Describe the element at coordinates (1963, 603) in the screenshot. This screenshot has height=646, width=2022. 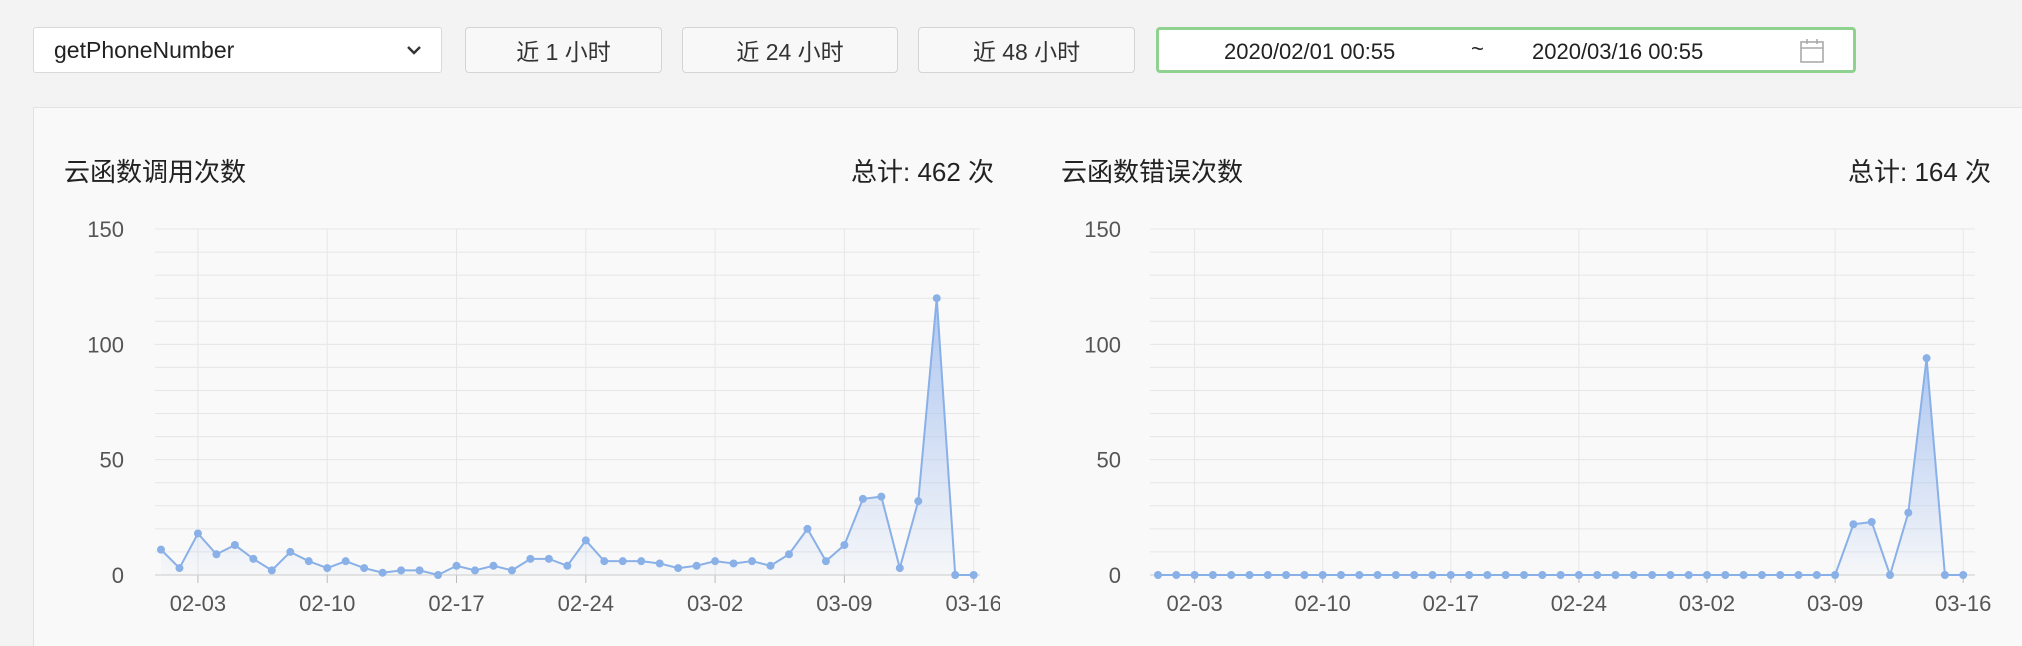
I see `x-tick-label: 03-16` at that location.